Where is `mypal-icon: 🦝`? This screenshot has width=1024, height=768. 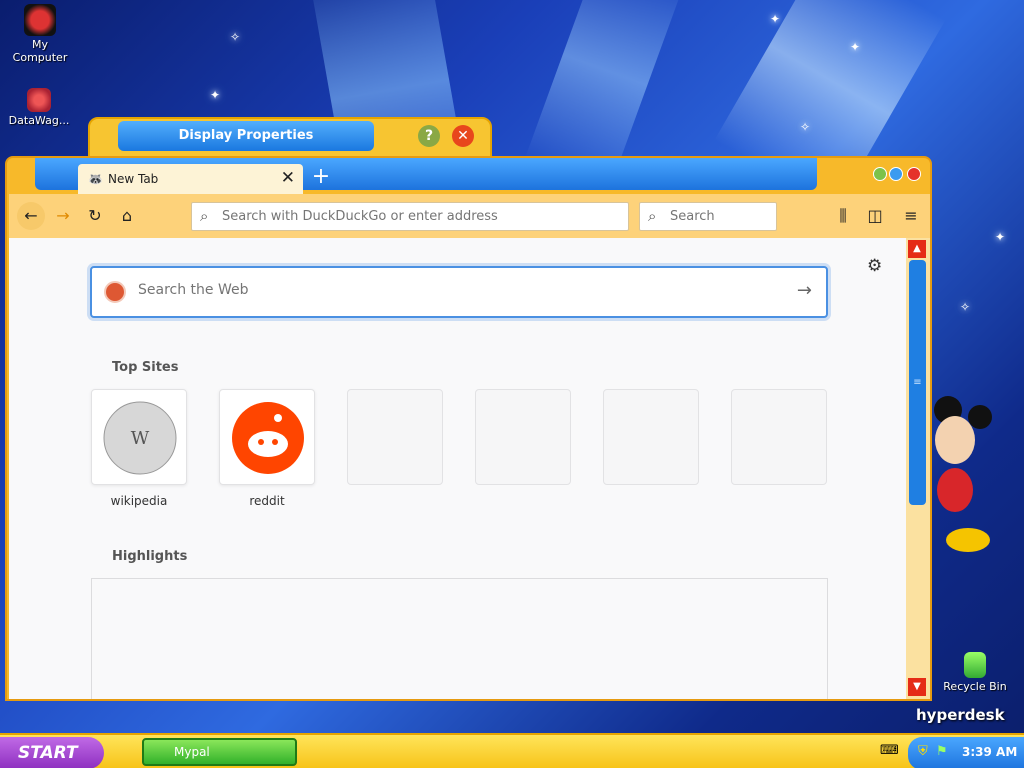
mypal-icon: 🦝 is located at coordinates (95, 179).